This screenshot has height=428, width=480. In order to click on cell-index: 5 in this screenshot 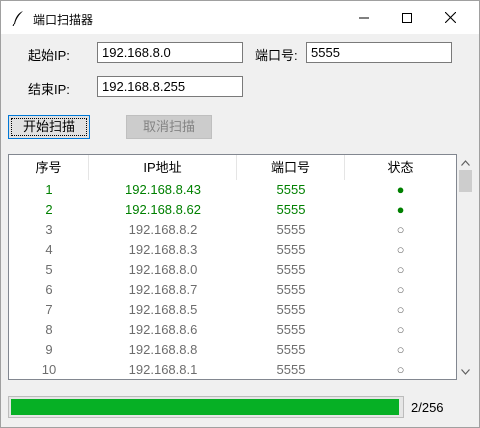, I will do `click(49, 269)`.